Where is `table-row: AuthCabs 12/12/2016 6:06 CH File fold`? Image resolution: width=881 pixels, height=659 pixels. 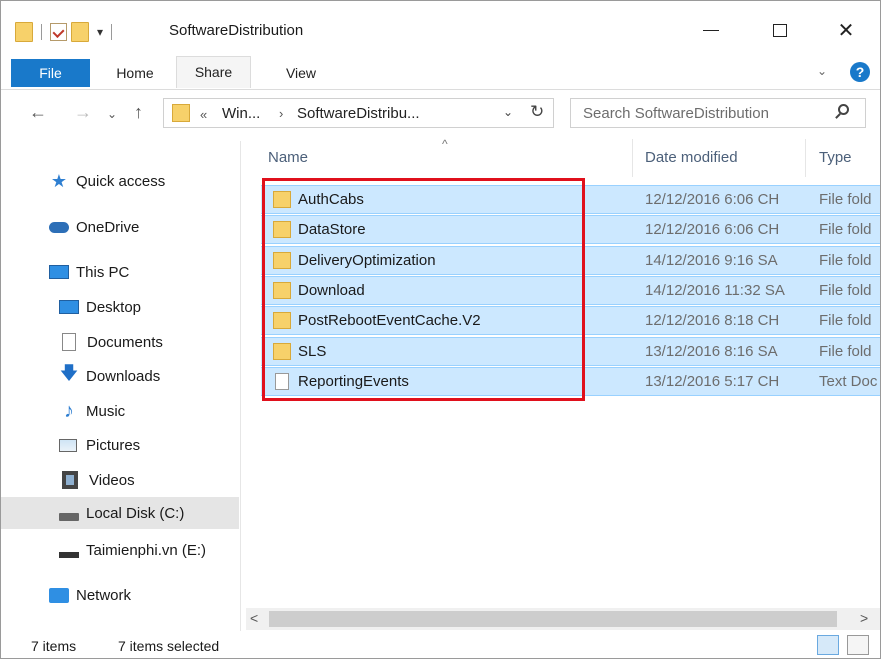
table-row: AuthCabs 12/12/2016 6:06 CH File fold is located at coordinates (570, 199).